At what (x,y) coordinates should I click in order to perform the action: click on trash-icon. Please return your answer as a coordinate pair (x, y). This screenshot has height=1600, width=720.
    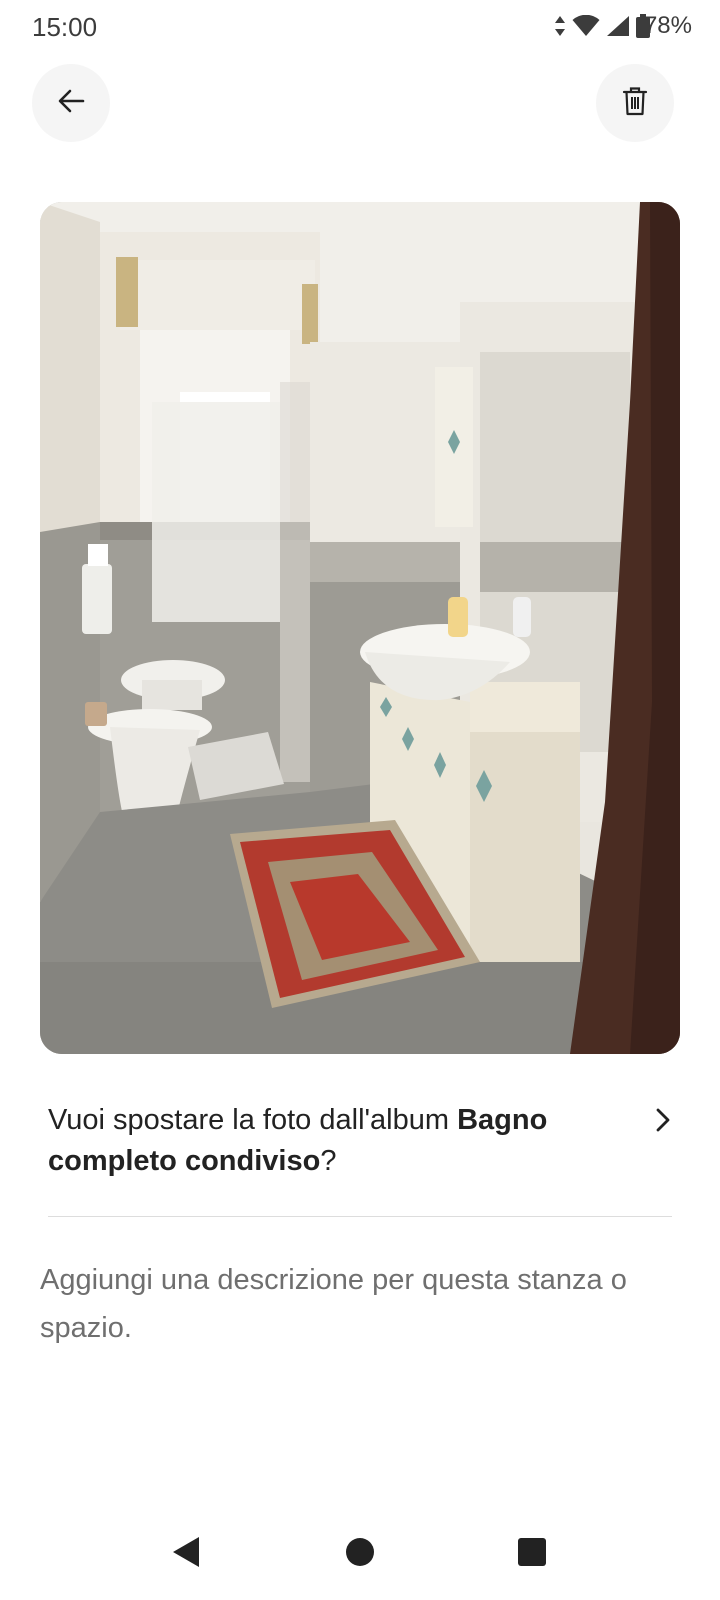
    Looking at the image, I should click on (635, 103).